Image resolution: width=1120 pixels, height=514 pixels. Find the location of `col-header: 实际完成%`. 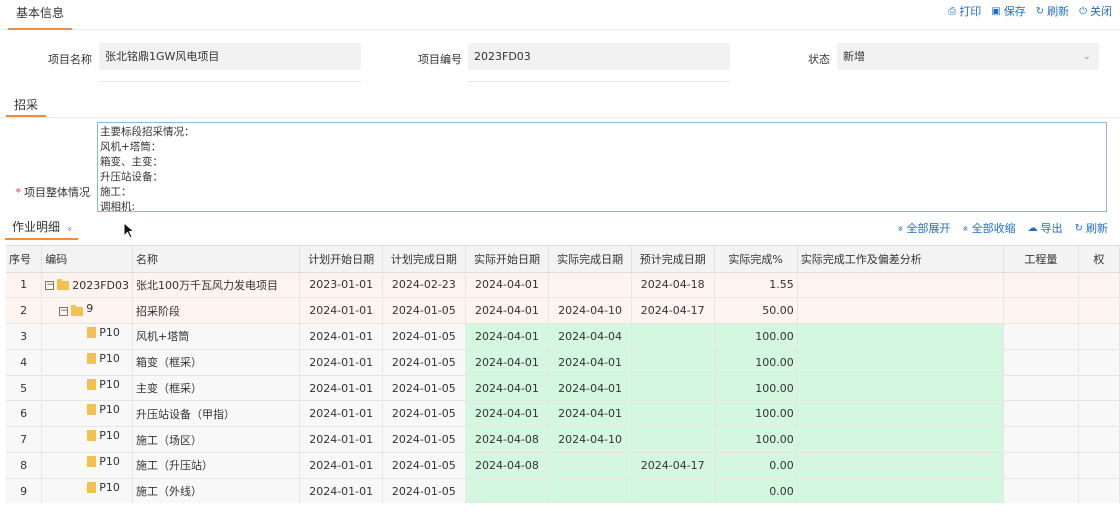

col-header: 实际完成% is located at coordinates (756, 259).